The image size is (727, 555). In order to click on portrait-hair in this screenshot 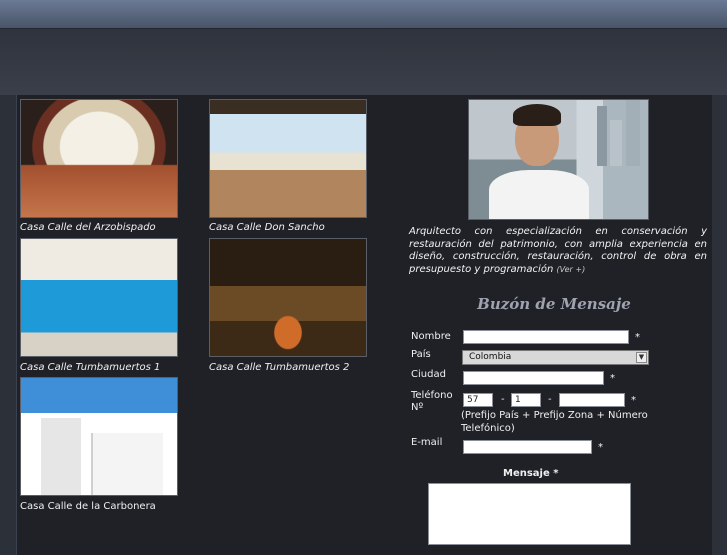, I will do `click(537, 115)`.